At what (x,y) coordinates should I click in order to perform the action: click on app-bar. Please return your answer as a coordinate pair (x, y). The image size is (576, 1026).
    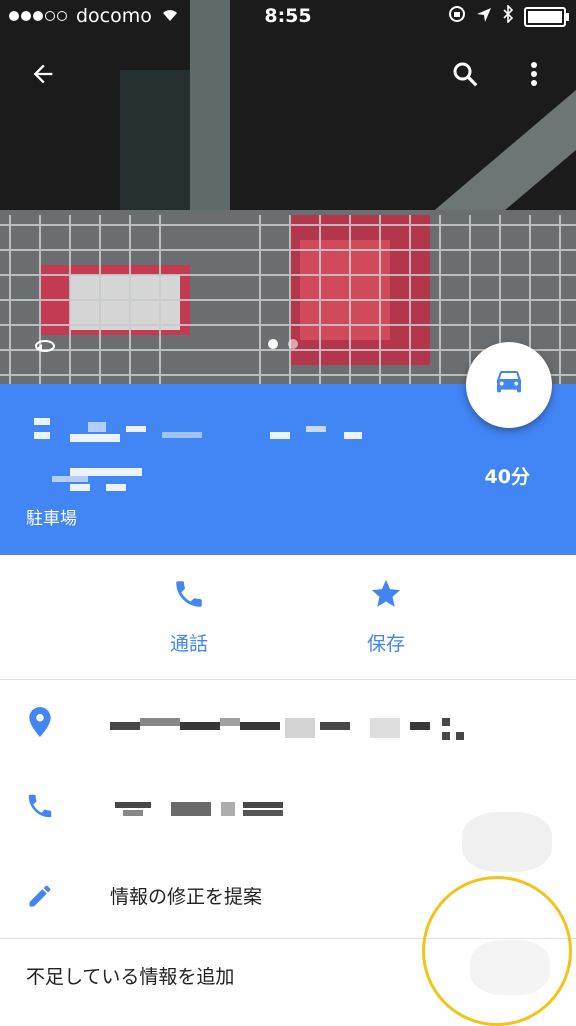
    Looking at the image, I should click on (288, 74).